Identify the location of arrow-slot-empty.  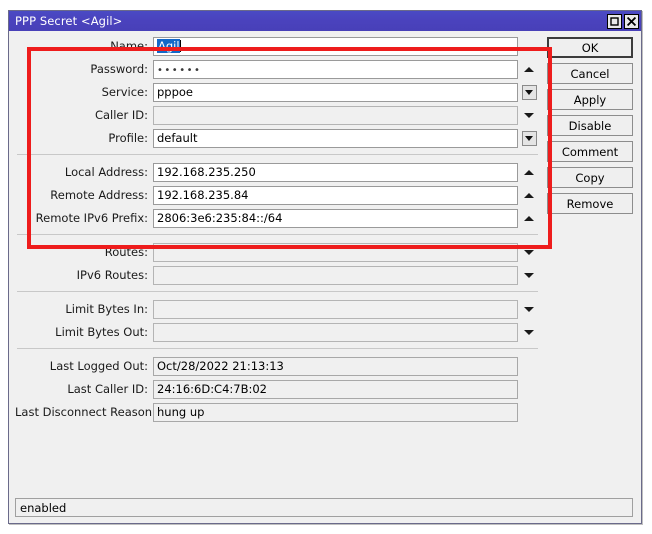
(529, 389).